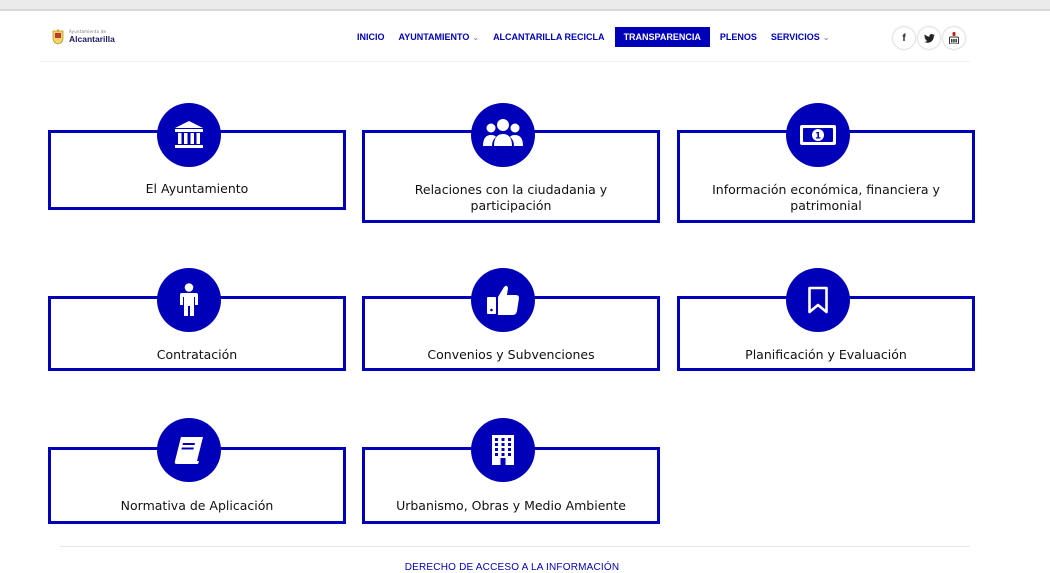 This screenshot has width=1050, height=573. Describe the element at coordinates (795, 37) in the screenshot. I see `nav-item-label: SERVICIOS` at that location.